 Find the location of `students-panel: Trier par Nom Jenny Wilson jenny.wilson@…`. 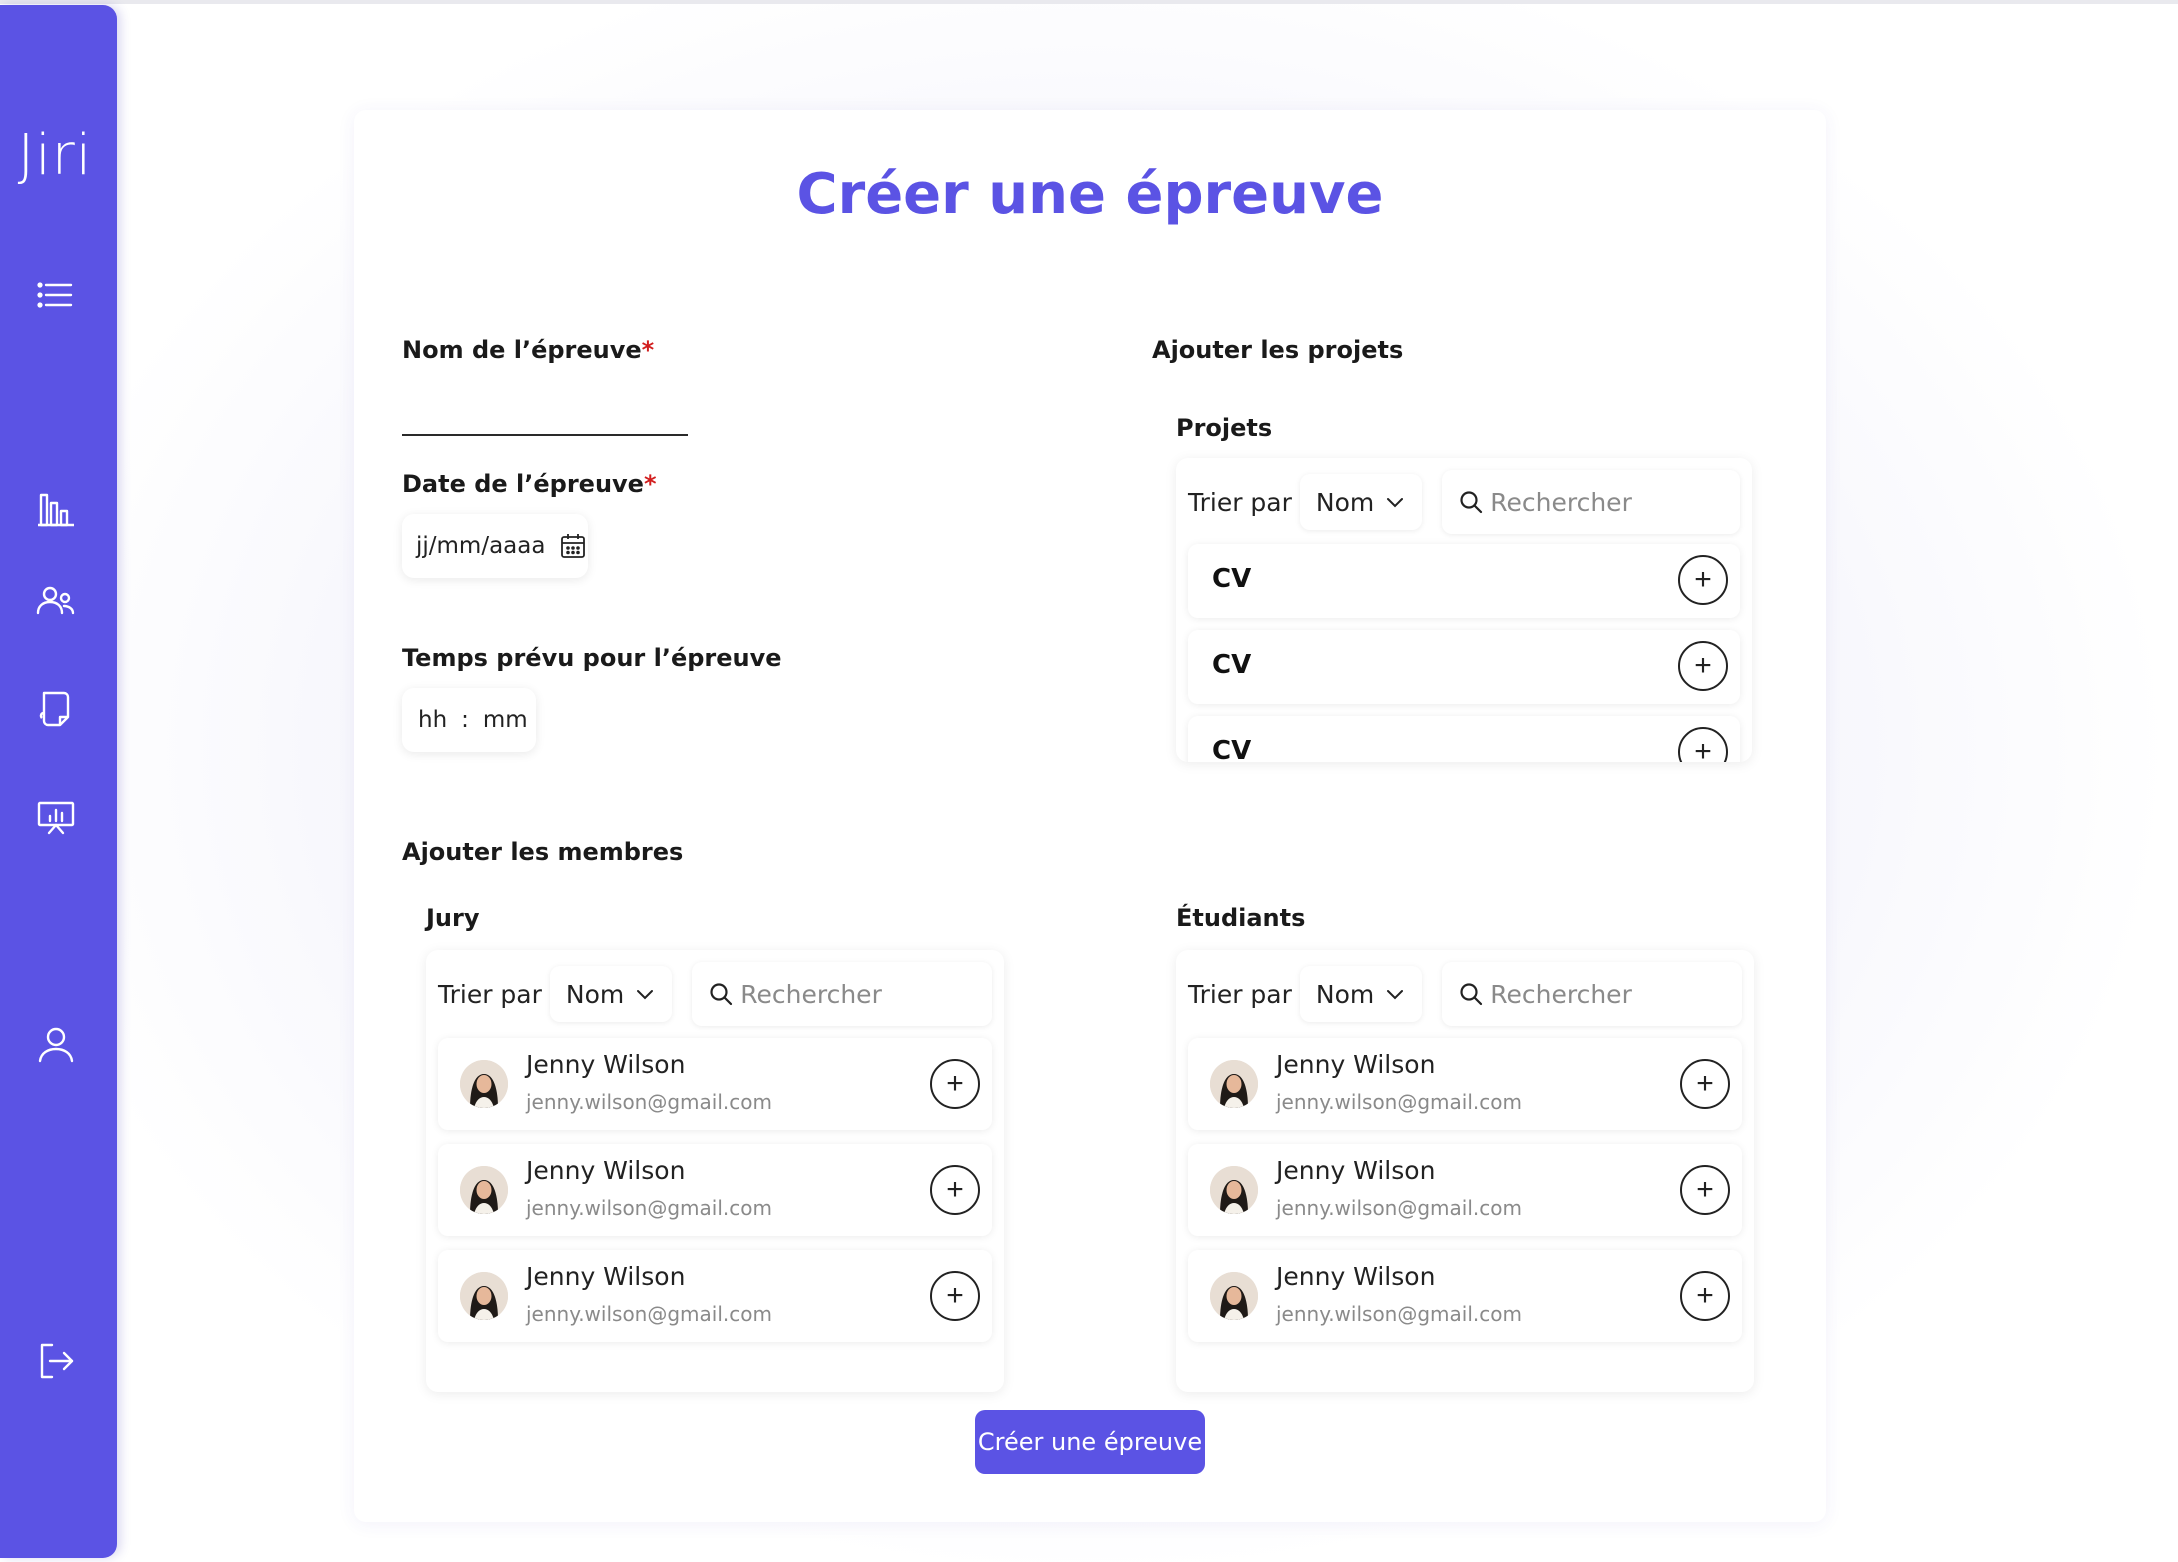

students-panel: Trier par Nom Jenny Wilson jenny.wilson@… is located at coordinates (1465, 1171).